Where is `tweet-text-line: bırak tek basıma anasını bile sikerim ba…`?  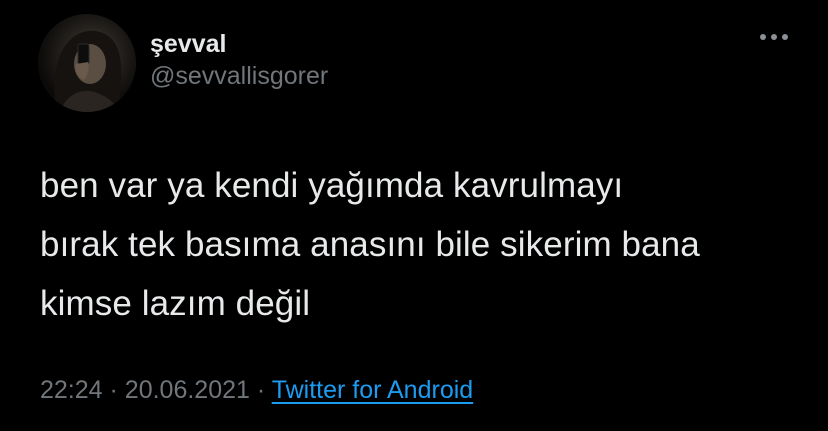
tweet-text-line: bırak tek basıma anasını bile sikerim ba… is located at coordinates (370, 244).